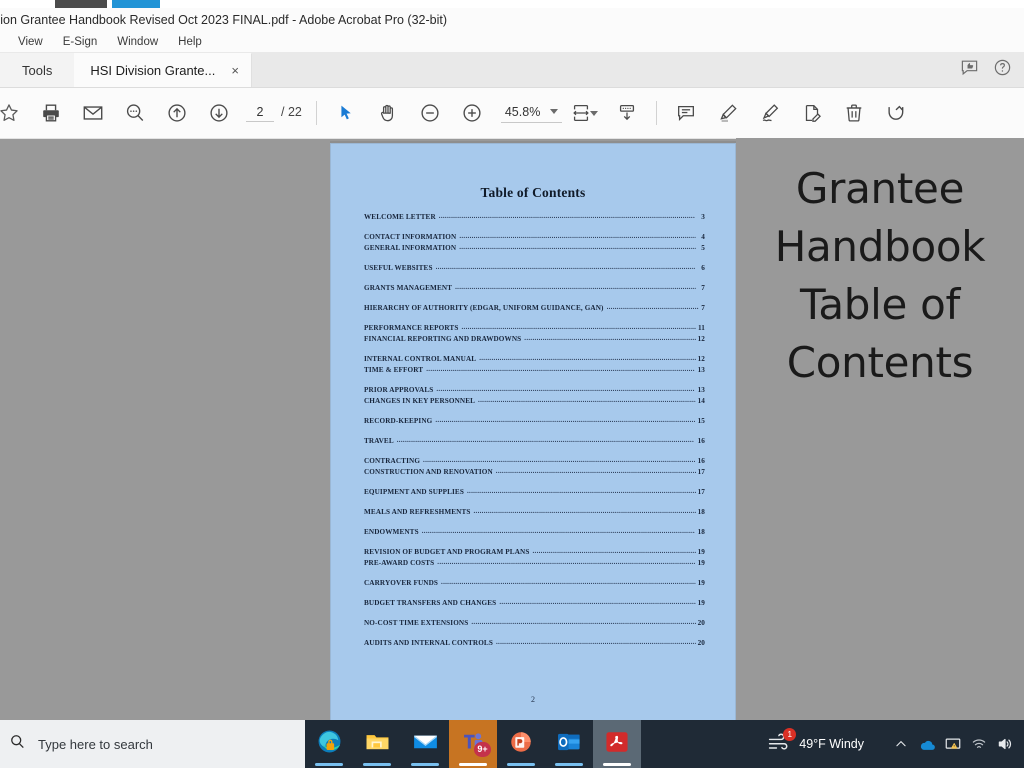  I want to click on zoom-out-icon, so click(430, 113).